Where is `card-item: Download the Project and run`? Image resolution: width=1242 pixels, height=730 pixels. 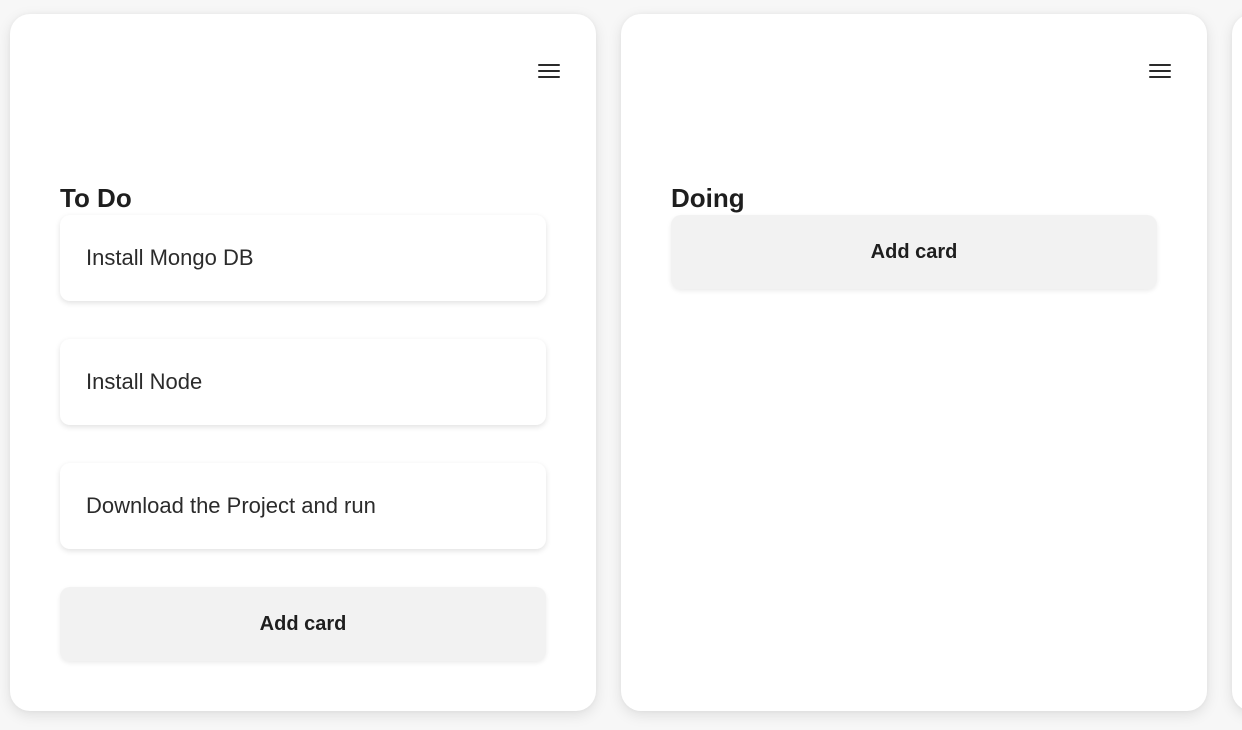
card-item: Download the Project and run is located at coordinates (303, 506).